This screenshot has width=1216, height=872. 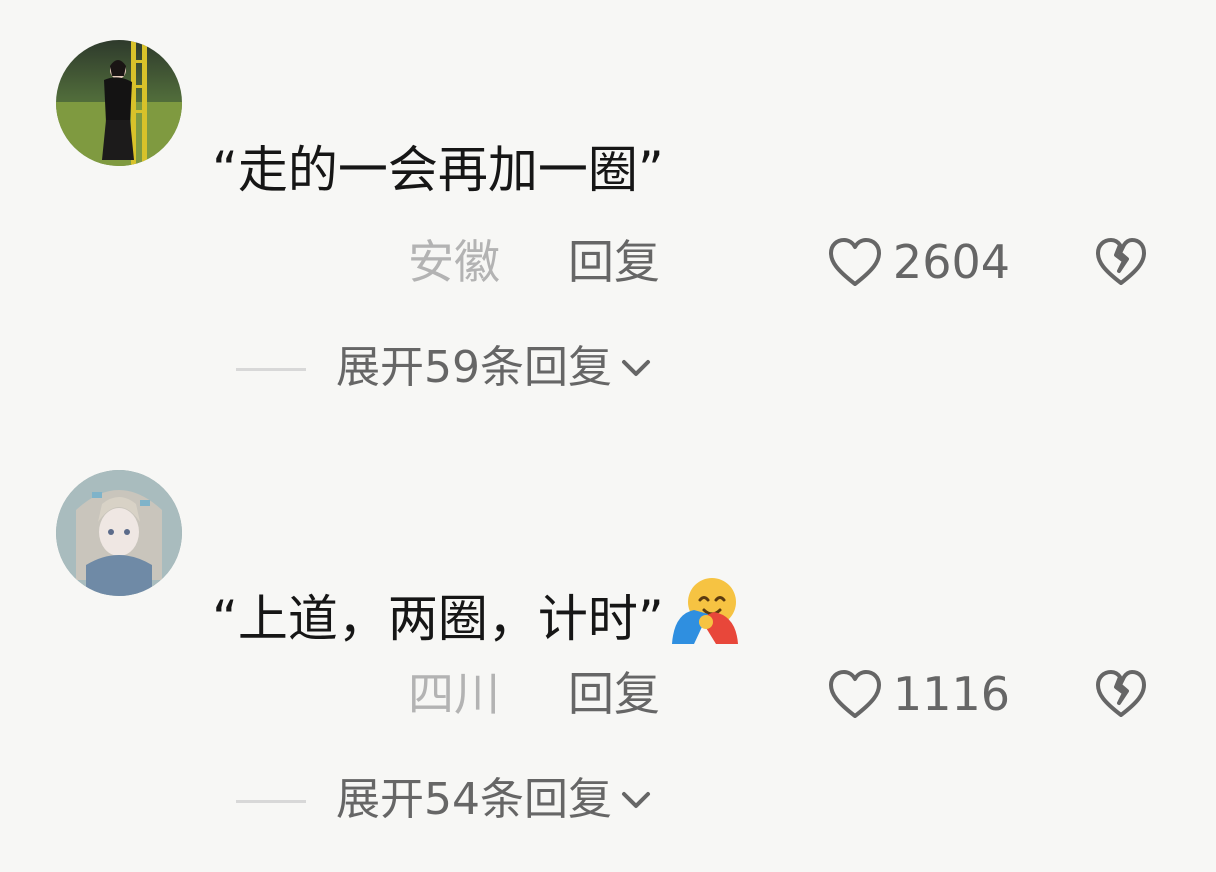 I want to click on comment-text: “走的一会再加一圈”, so click(x=438, y=170).